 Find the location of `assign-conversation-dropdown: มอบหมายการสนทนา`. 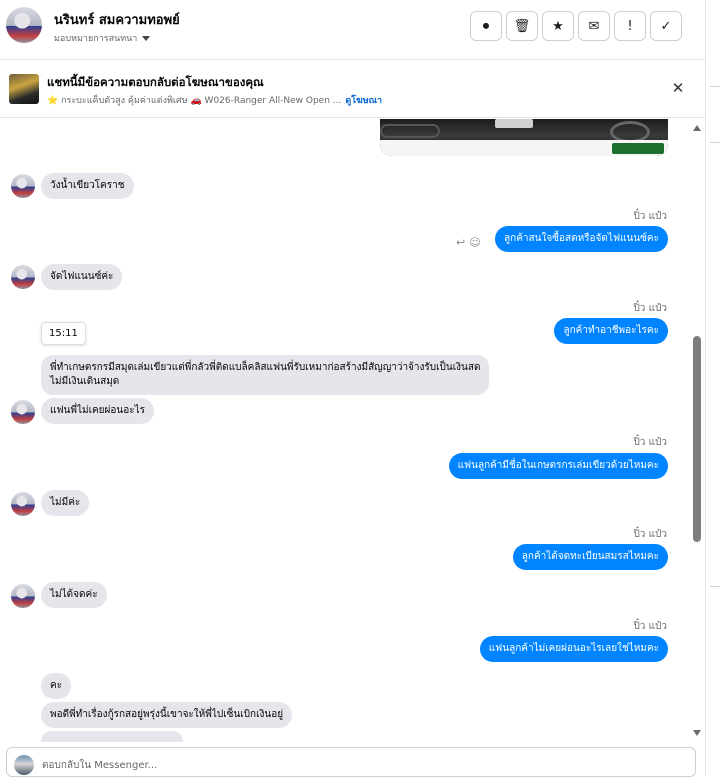

assign-conversation-dropdown: มอบหมายการสนทนา is located at coordinates (102, 38).